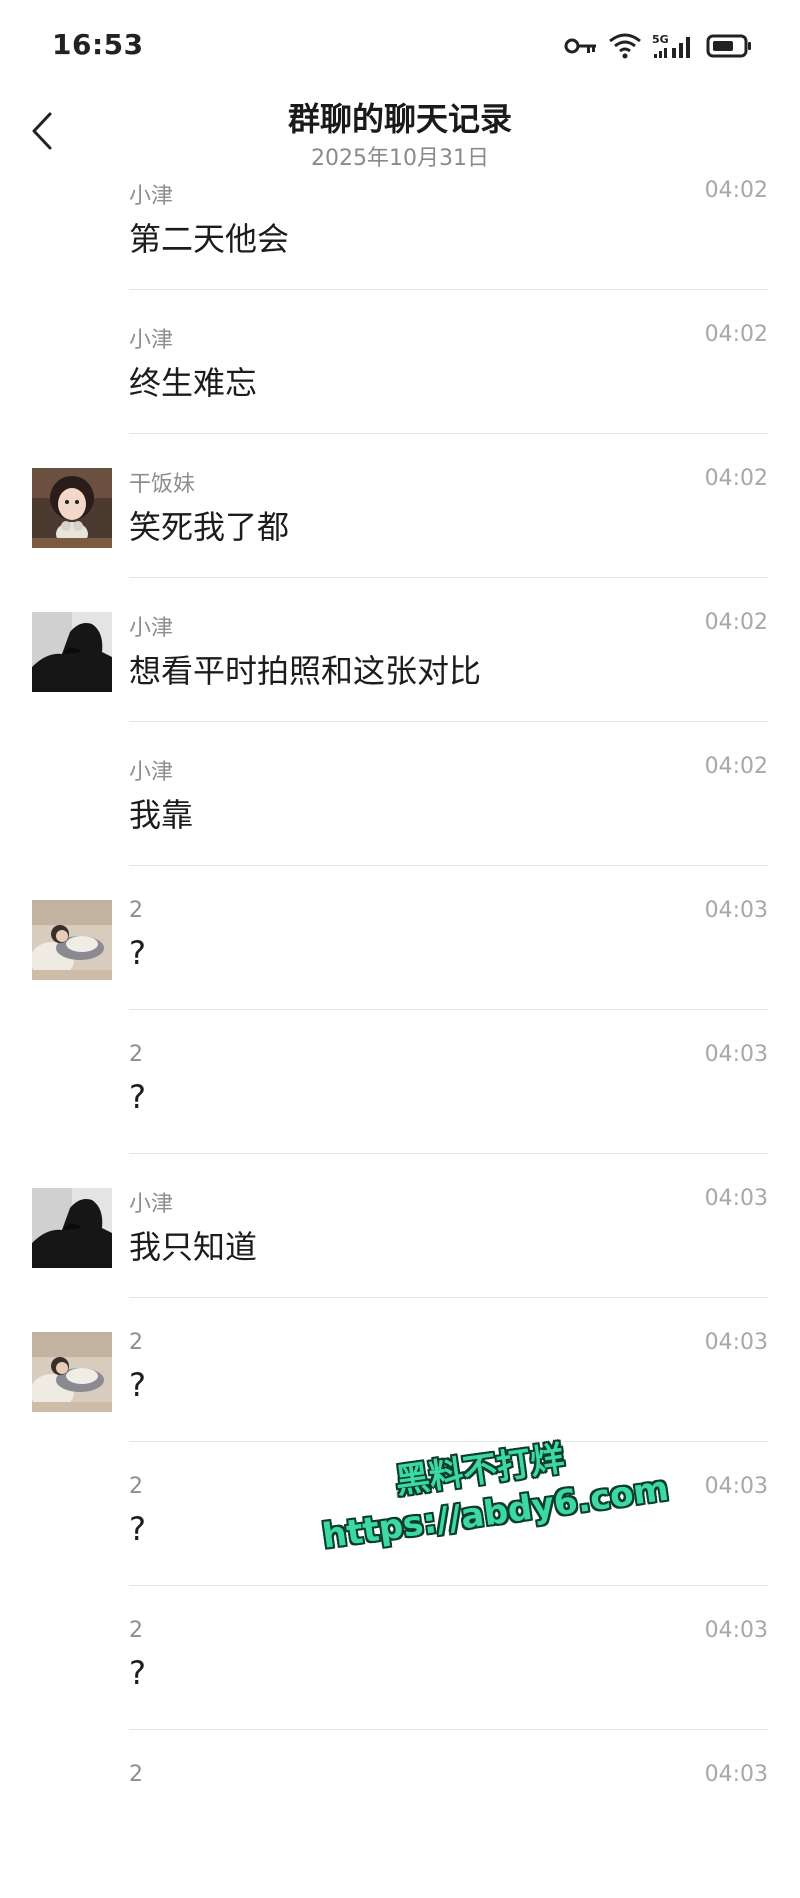 Image resolution: width=800 pixels, height=1898 pixels. What do you see at coordinates (581, 46) in the screenshot?
I see `vpn-key-icon` at bounding box center [581, 46].